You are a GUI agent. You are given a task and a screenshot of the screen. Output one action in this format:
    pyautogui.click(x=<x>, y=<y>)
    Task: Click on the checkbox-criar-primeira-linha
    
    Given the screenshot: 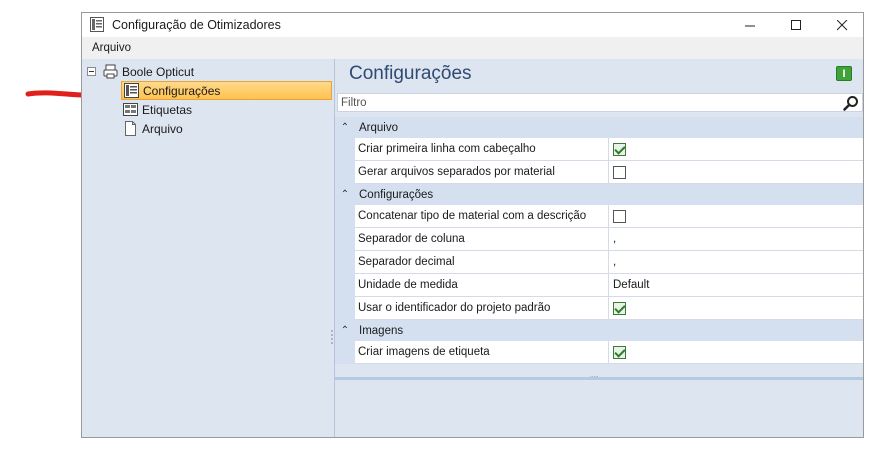 What is the action you would take?
    pyautogui.click(x=619, y=149)
    